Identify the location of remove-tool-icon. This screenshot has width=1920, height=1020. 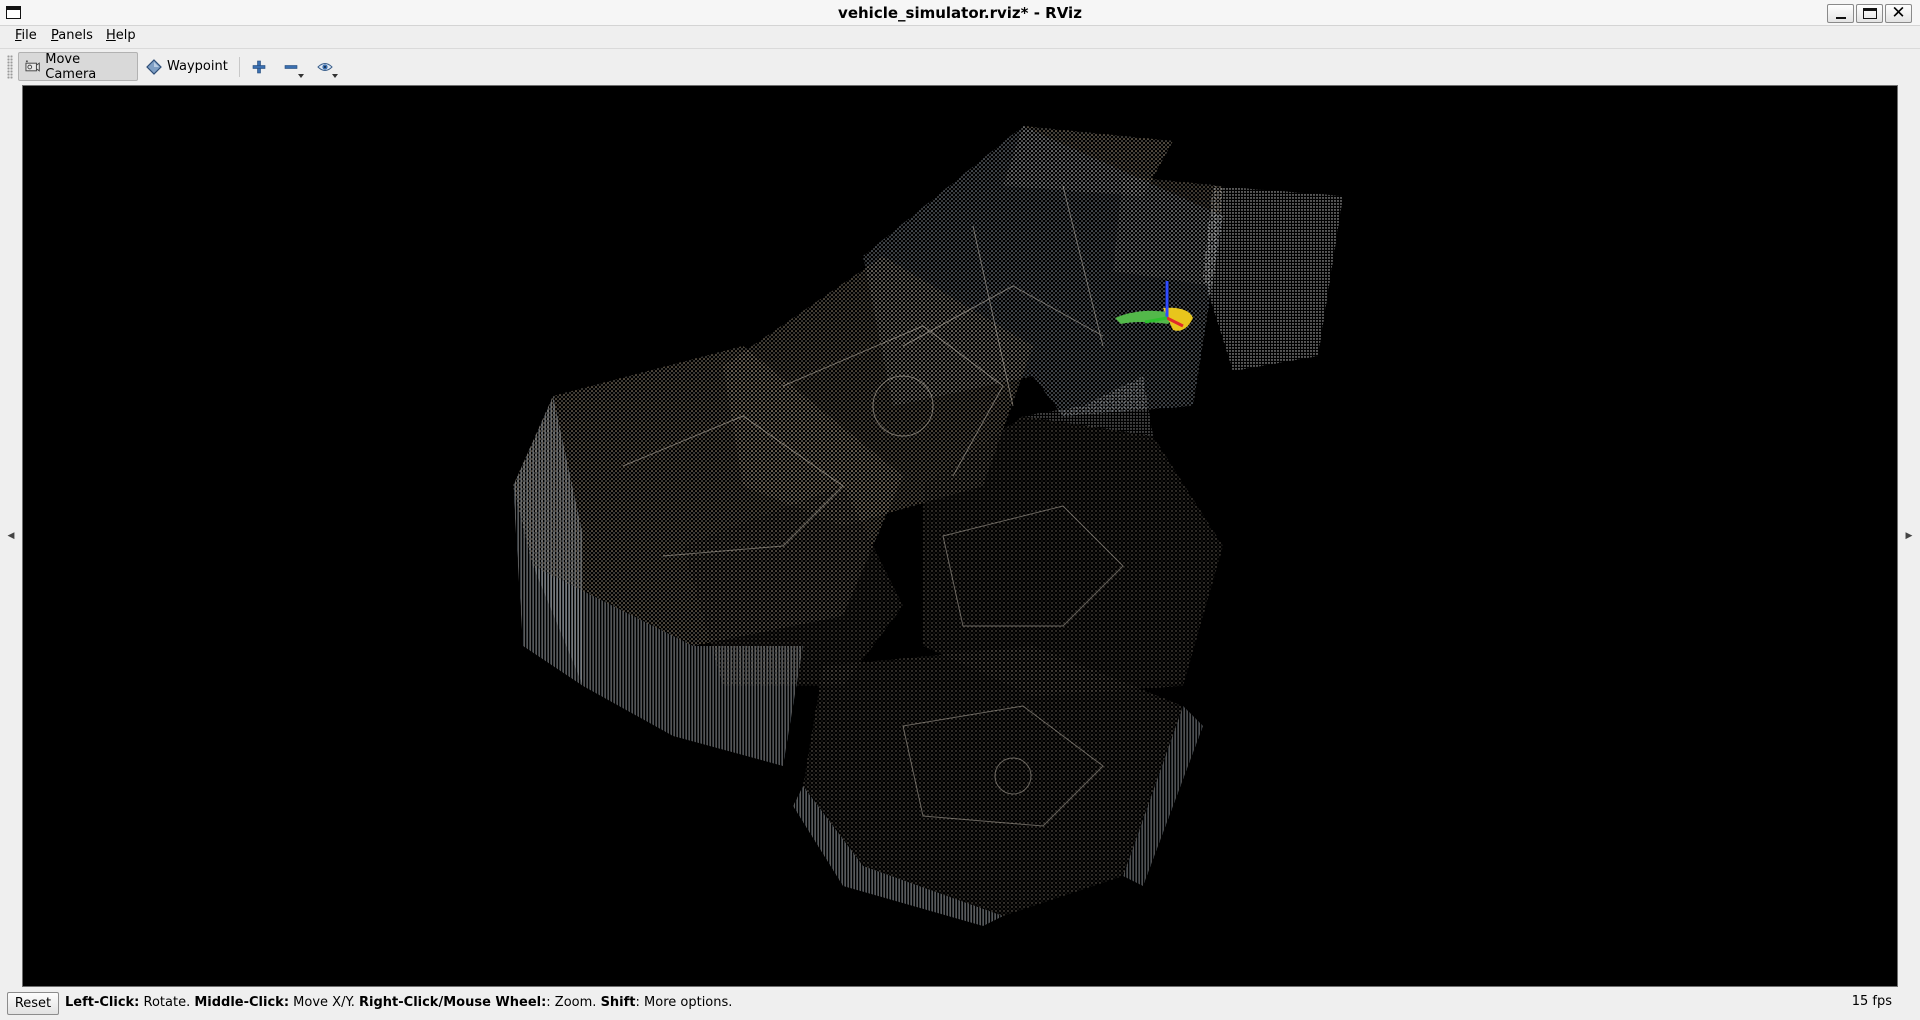
(291, 67).